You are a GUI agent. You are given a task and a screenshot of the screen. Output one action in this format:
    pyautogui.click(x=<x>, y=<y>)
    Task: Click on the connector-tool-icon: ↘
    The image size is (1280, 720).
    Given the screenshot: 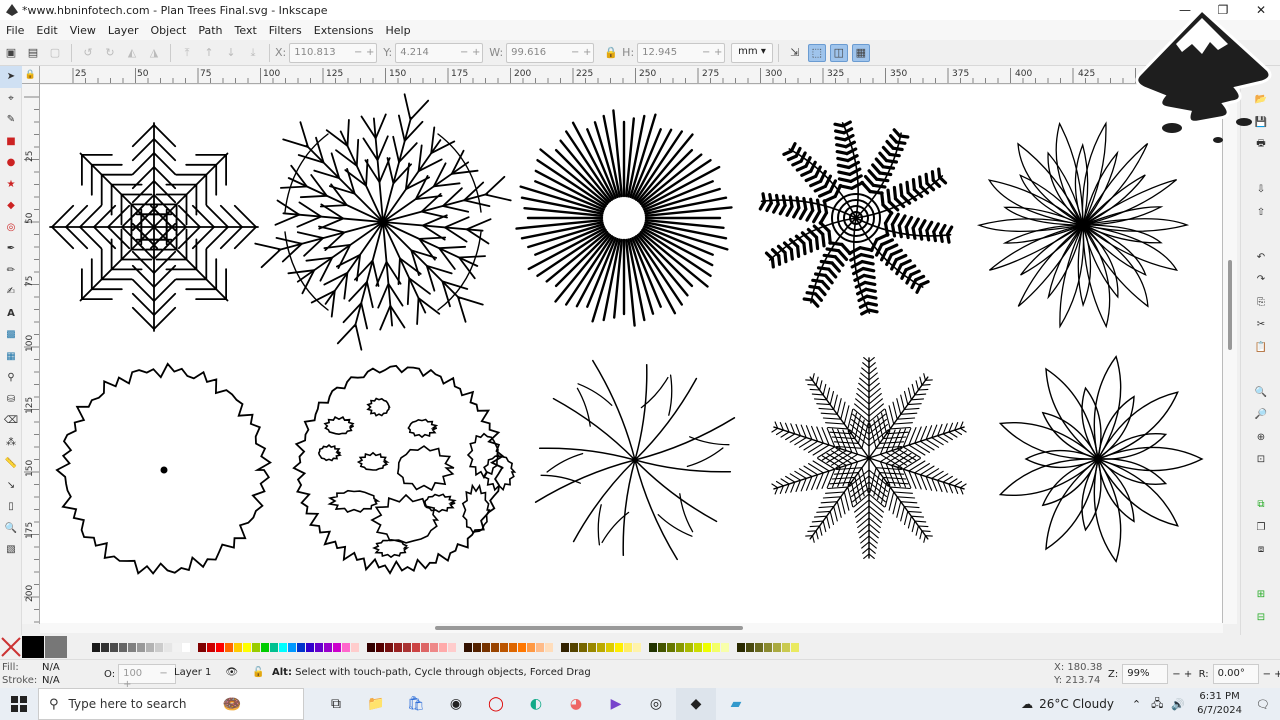 What is the action you would take?
    pyautogui.click(x=11, y=486)
    